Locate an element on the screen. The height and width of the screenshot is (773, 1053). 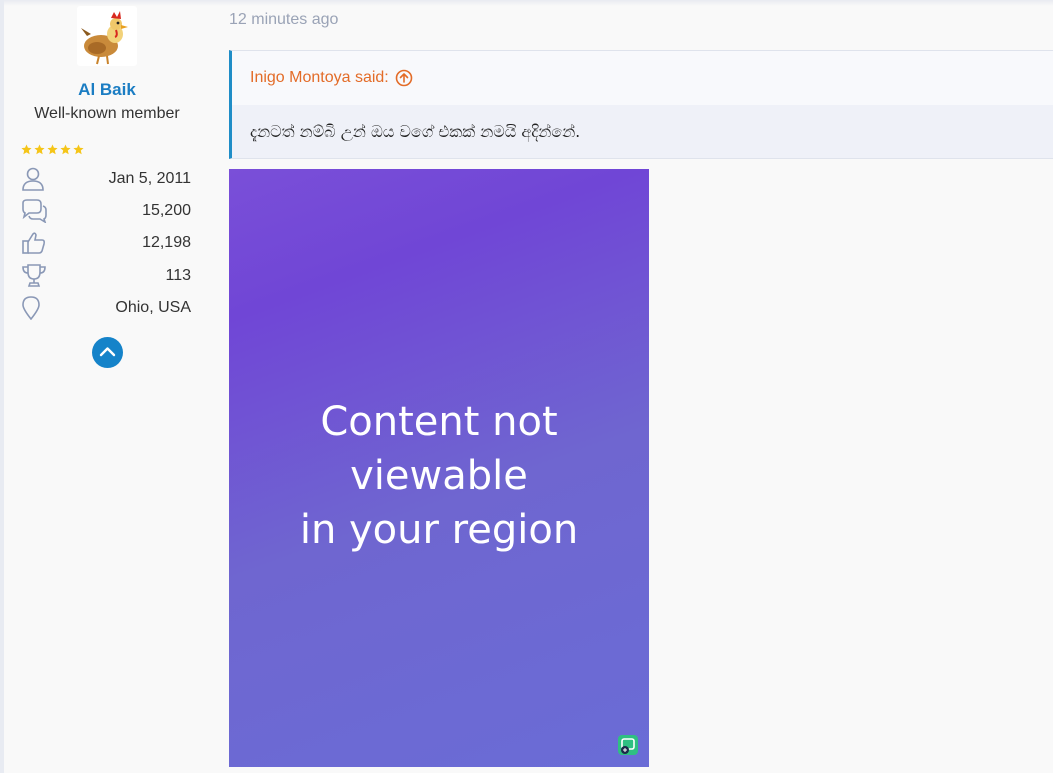
user-icon is located at coordinates (33, 179).